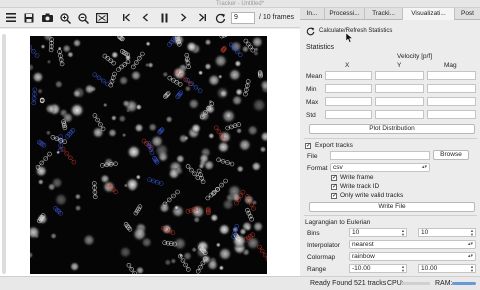 The image size is (480, 290). Describe the element at coordinates (399, 101) in the screenshot. I see `max-y-field` at that location.